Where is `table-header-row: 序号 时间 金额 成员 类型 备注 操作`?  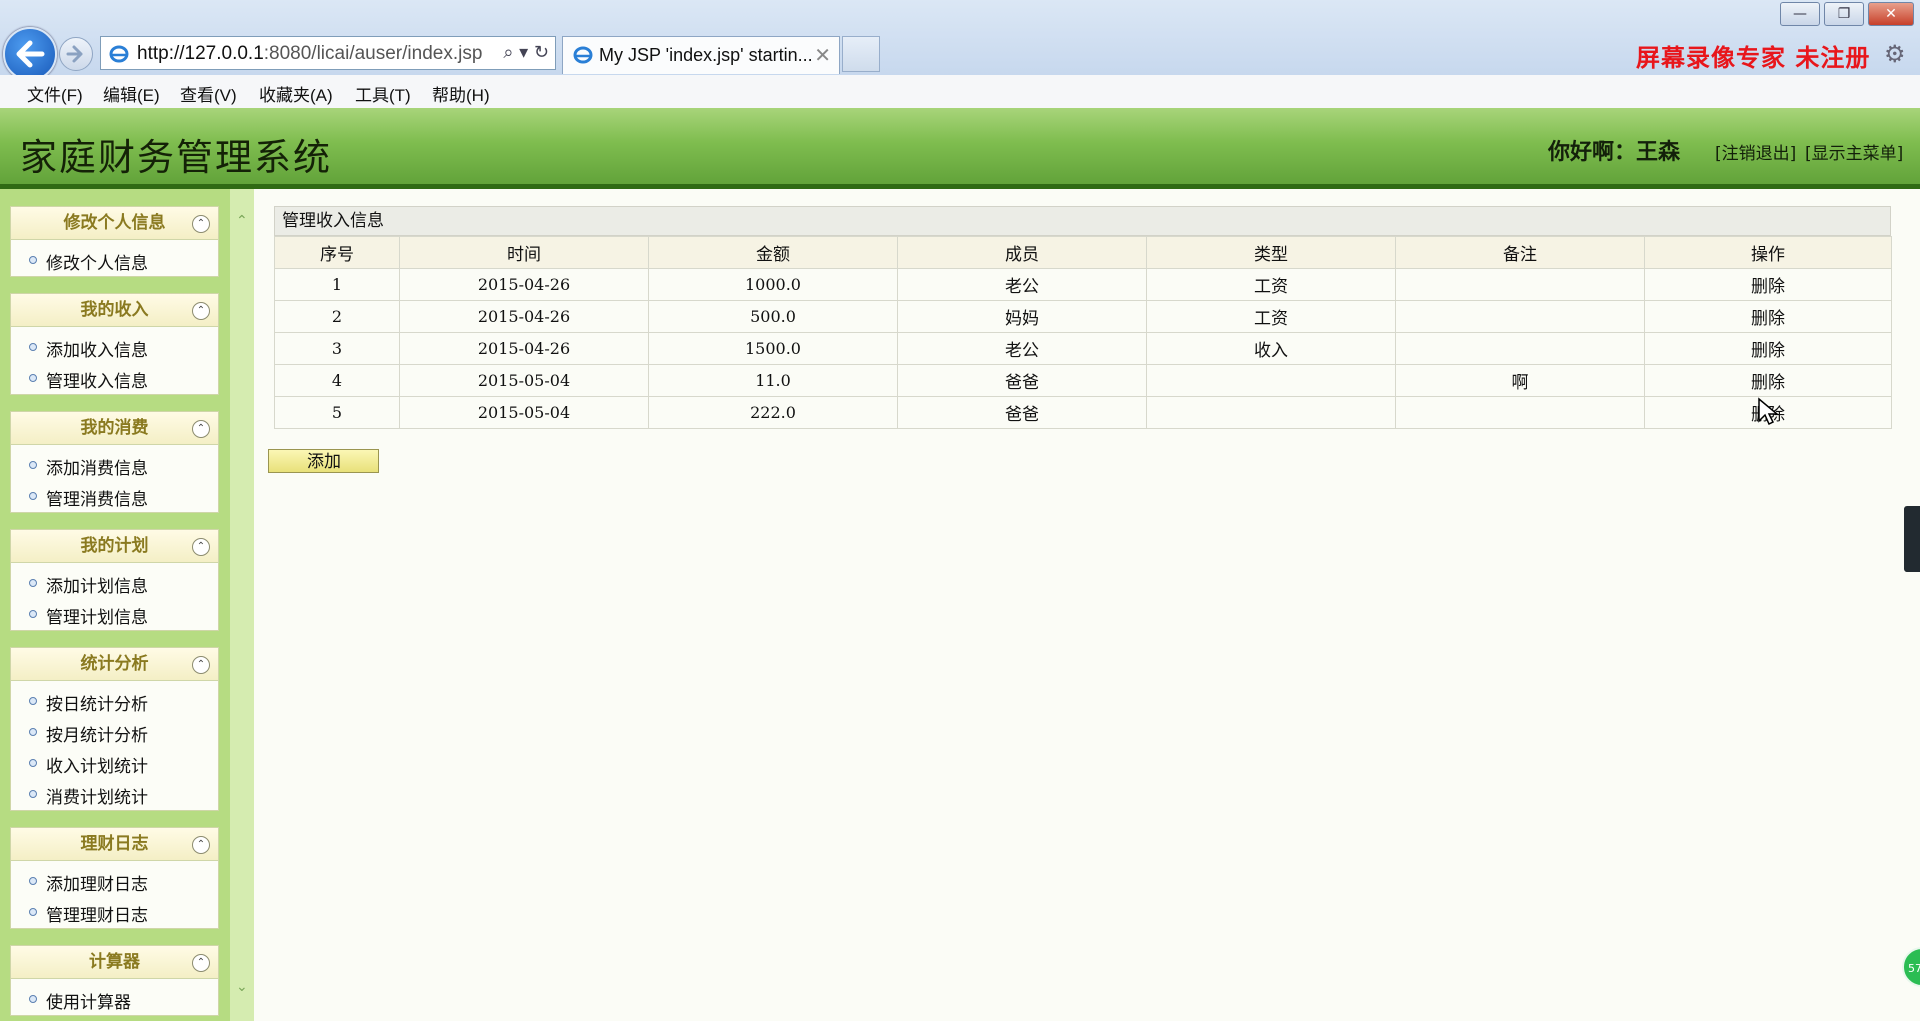
table-header-row: 序号 时间 金额 成员 类型 备注 操作 is located at coordinates (1083, 252).